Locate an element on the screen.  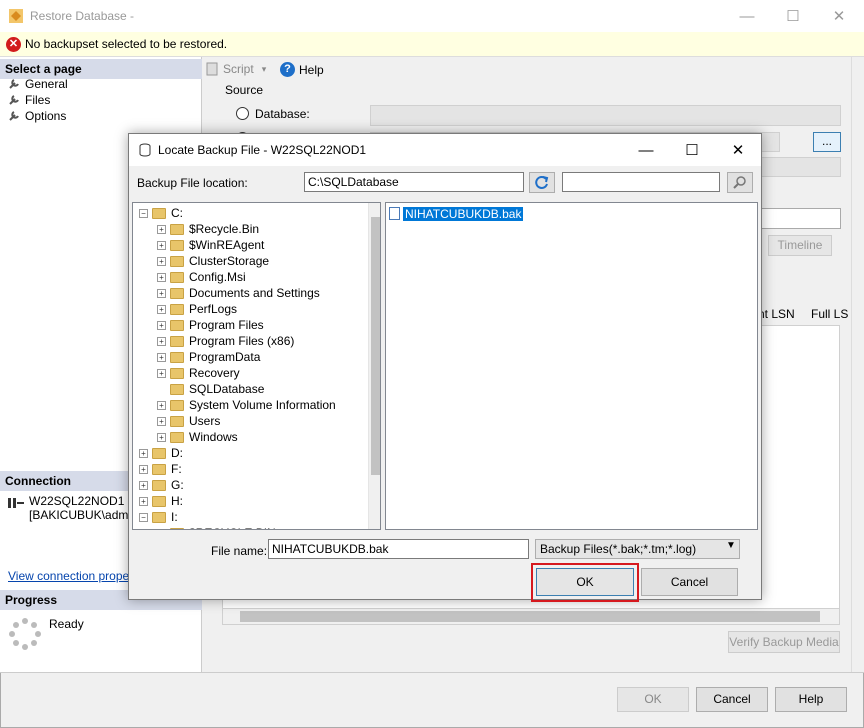
restore-to-select is located at coordinates (800, 218).